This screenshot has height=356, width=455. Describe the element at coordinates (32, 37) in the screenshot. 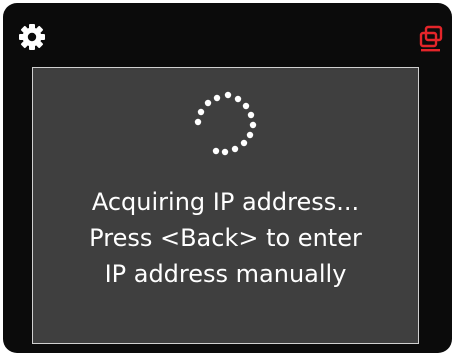

I see `gear-icon` at that location.